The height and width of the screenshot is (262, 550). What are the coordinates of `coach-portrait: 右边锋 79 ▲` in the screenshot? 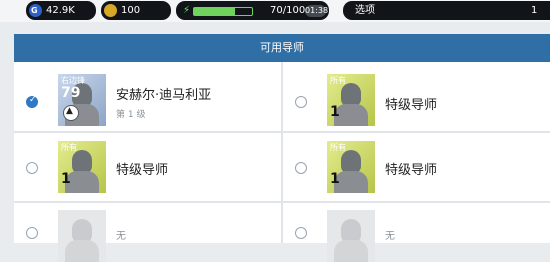 It's located at (82, 100).